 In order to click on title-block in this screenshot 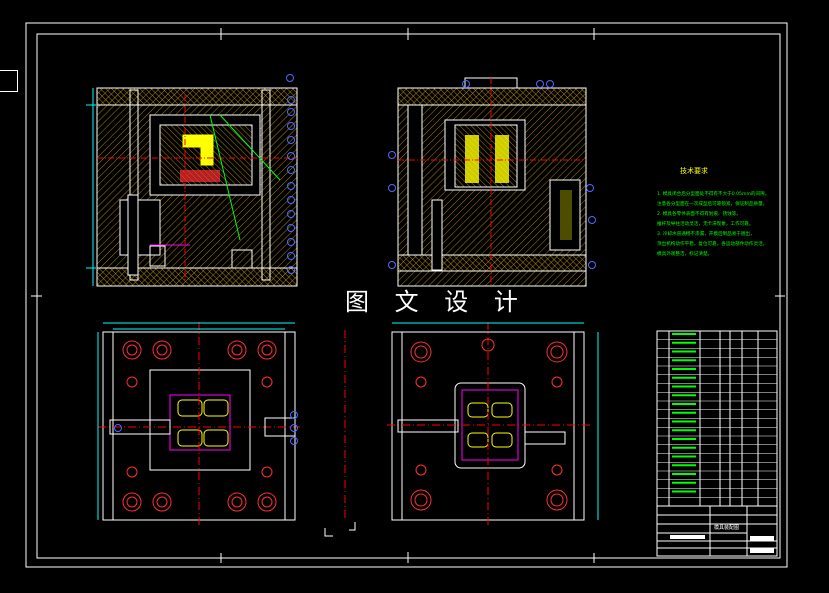, I will do `click(717, 531)`.